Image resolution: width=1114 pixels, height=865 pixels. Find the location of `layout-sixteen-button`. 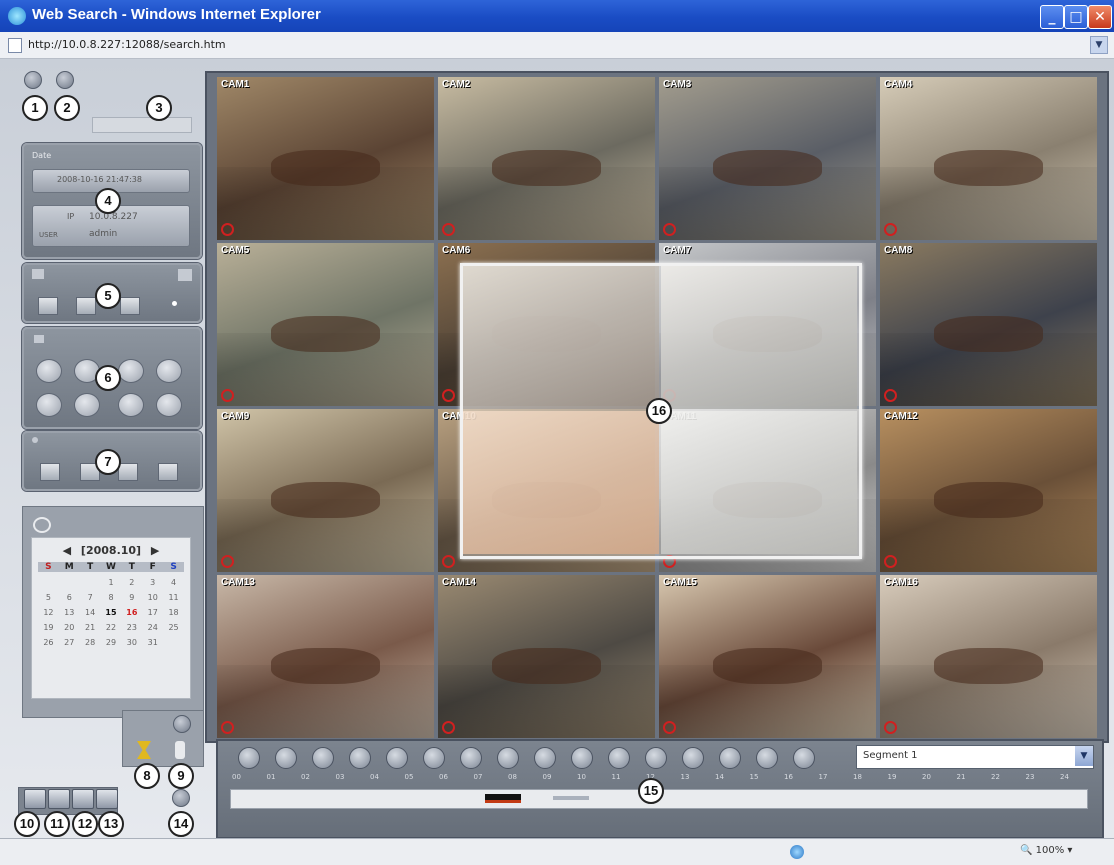

layout-sixteen-button is located at coordinates (168, 472).